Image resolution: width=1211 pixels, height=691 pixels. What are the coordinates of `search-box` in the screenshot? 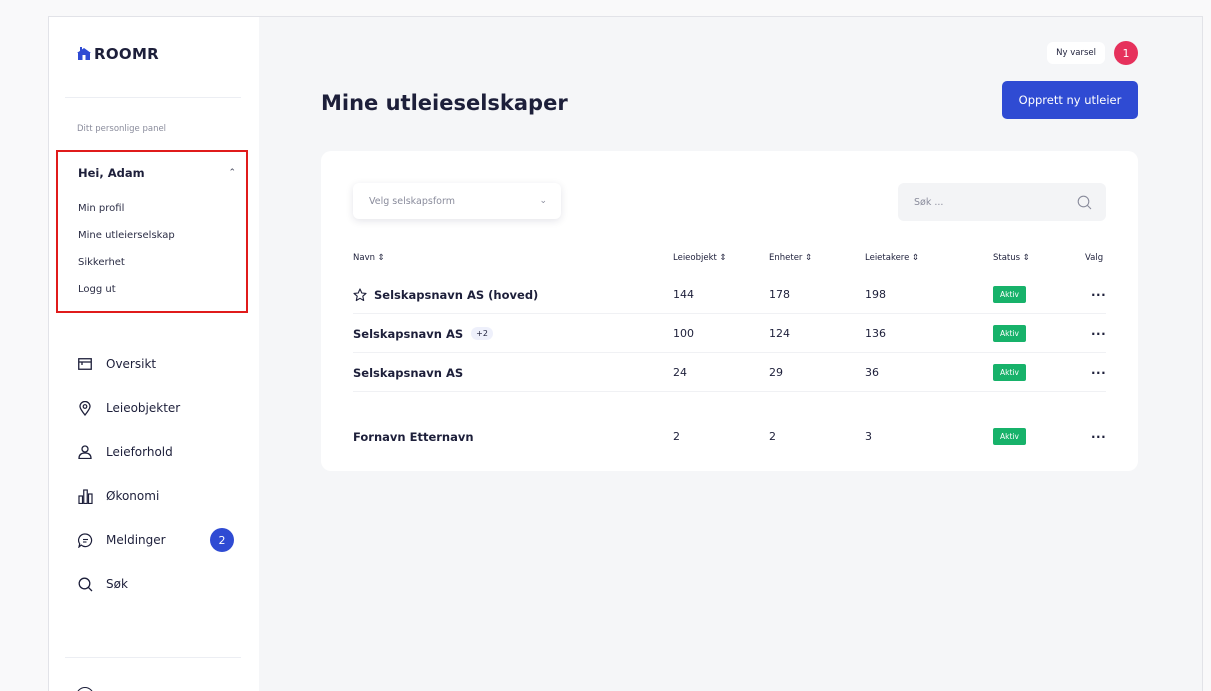 It's located at (1002, 202).